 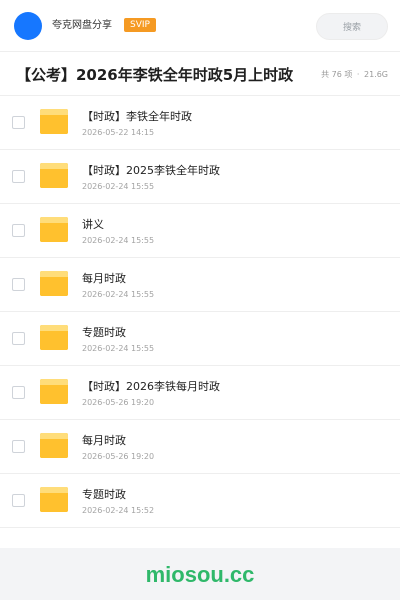 I want to click on list-item: 【时政】李铁全年时政 2026-05-22 14:15, so click(x=200, y=123).